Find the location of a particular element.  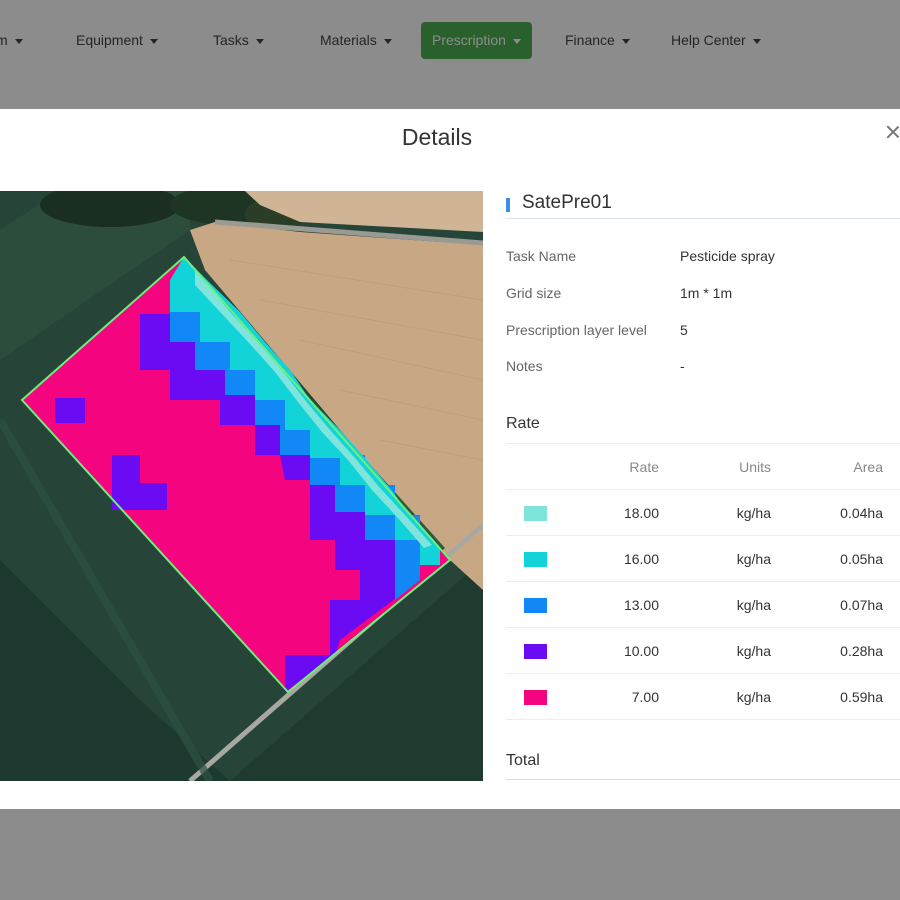

table-row: 10.00 kg/ha 0.28ha is located at coordinates (703, 650).